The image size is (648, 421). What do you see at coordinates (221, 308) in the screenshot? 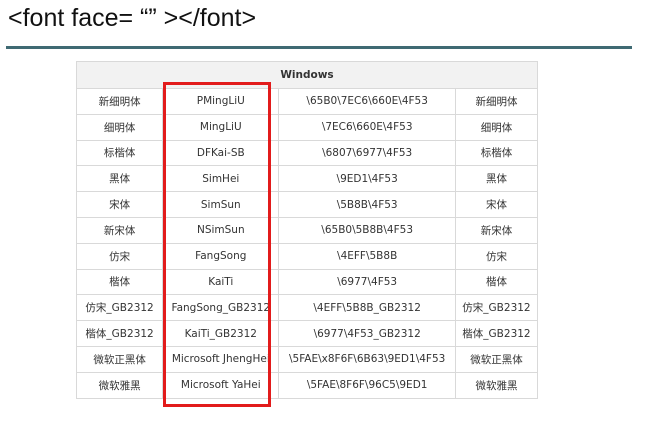
I see `english-name-cell: FangSong_GB2312` at bounding box center [221, 308].